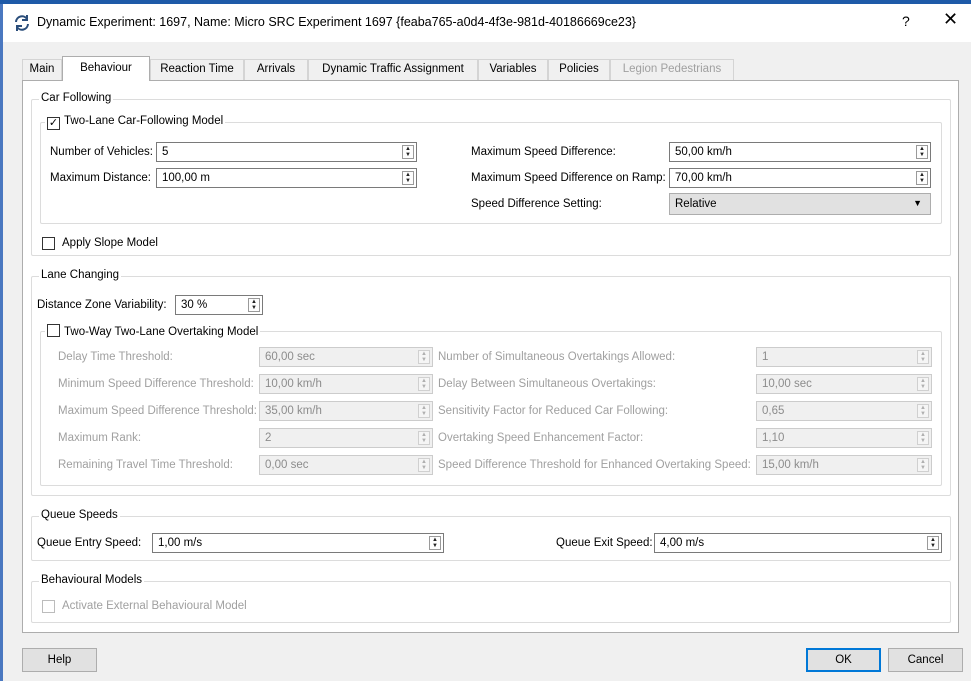 The image size is (971, 681). Describe the element at coordinates (80, 275) in the screenshot. I see `lane-changing-title: Lane Changing` at that location.